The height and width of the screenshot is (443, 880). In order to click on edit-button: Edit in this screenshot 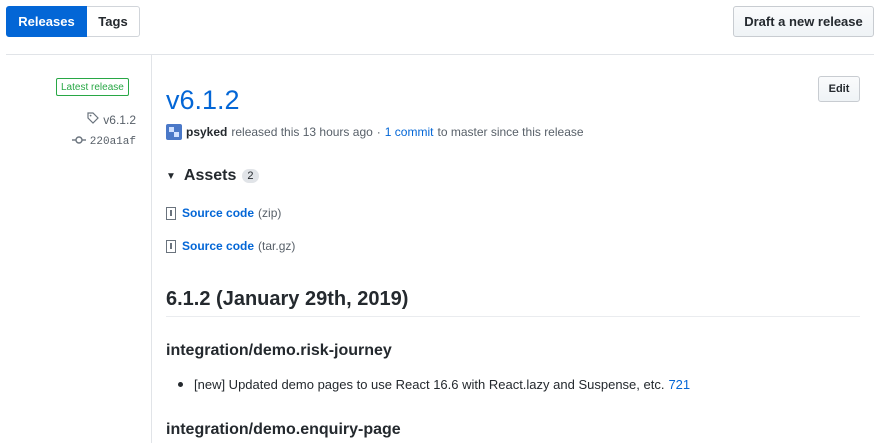, I will do `click(839, 89)`.